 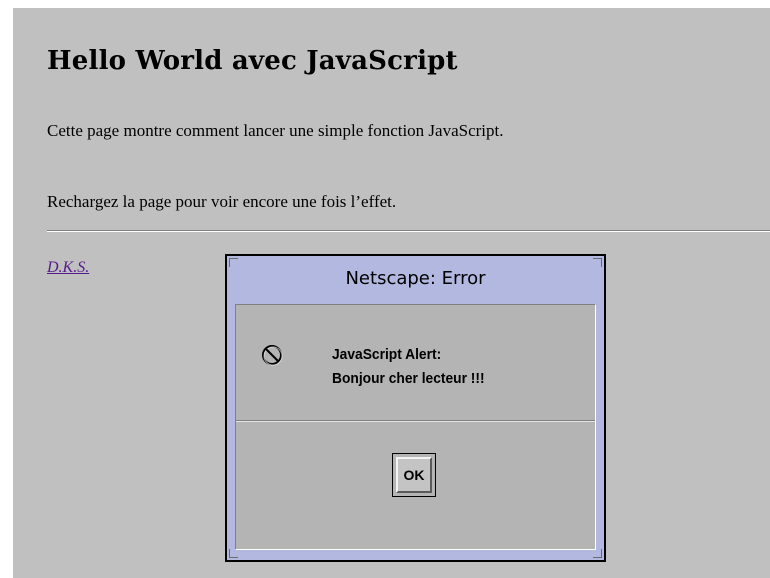 What do you see at coordinates (272, 355) in the screenshot?
I see `stop-icon` at bounding box center [272, 355].